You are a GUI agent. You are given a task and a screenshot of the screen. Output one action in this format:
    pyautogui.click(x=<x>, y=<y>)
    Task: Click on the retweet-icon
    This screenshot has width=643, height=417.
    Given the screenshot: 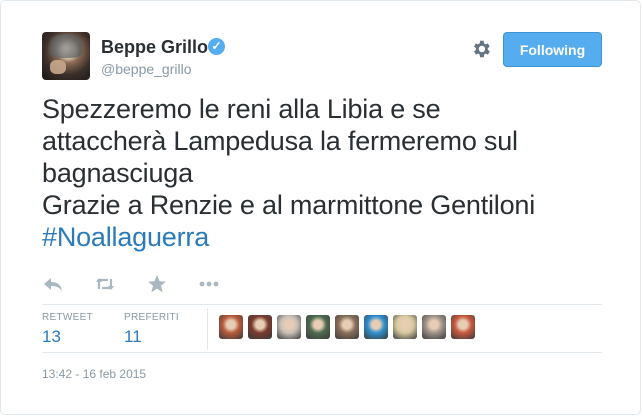 What is the action you would take?
    pyautogui.click(x=105, y=284)
    